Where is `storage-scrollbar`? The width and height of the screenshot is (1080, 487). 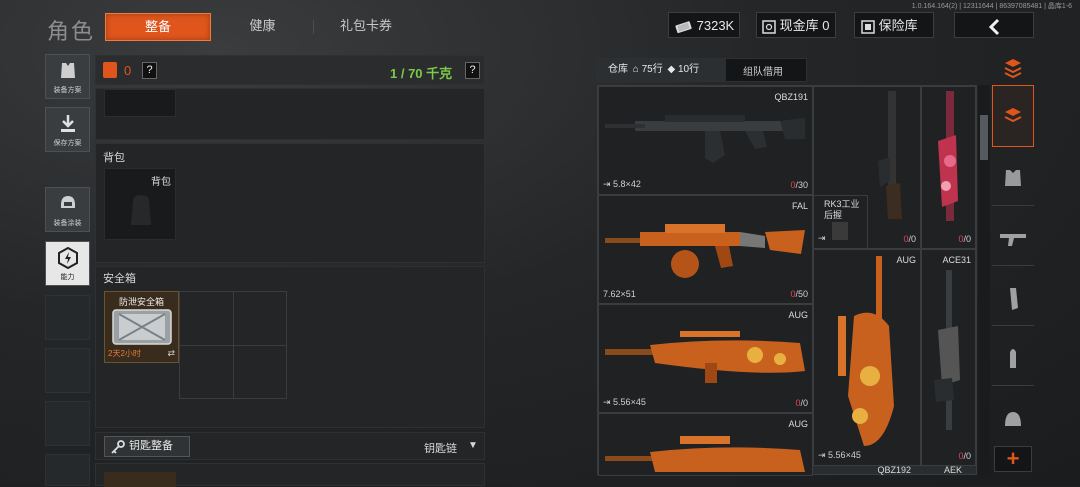
storage-scrollbar is located at coordinates (984, 280).